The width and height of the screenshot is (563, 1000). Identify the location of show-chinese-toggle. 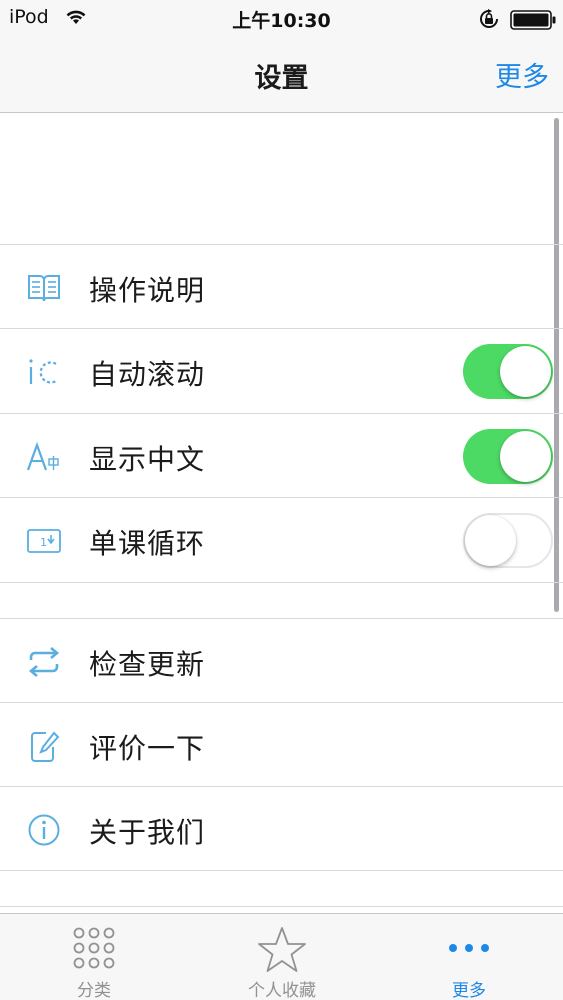
(508, 456).